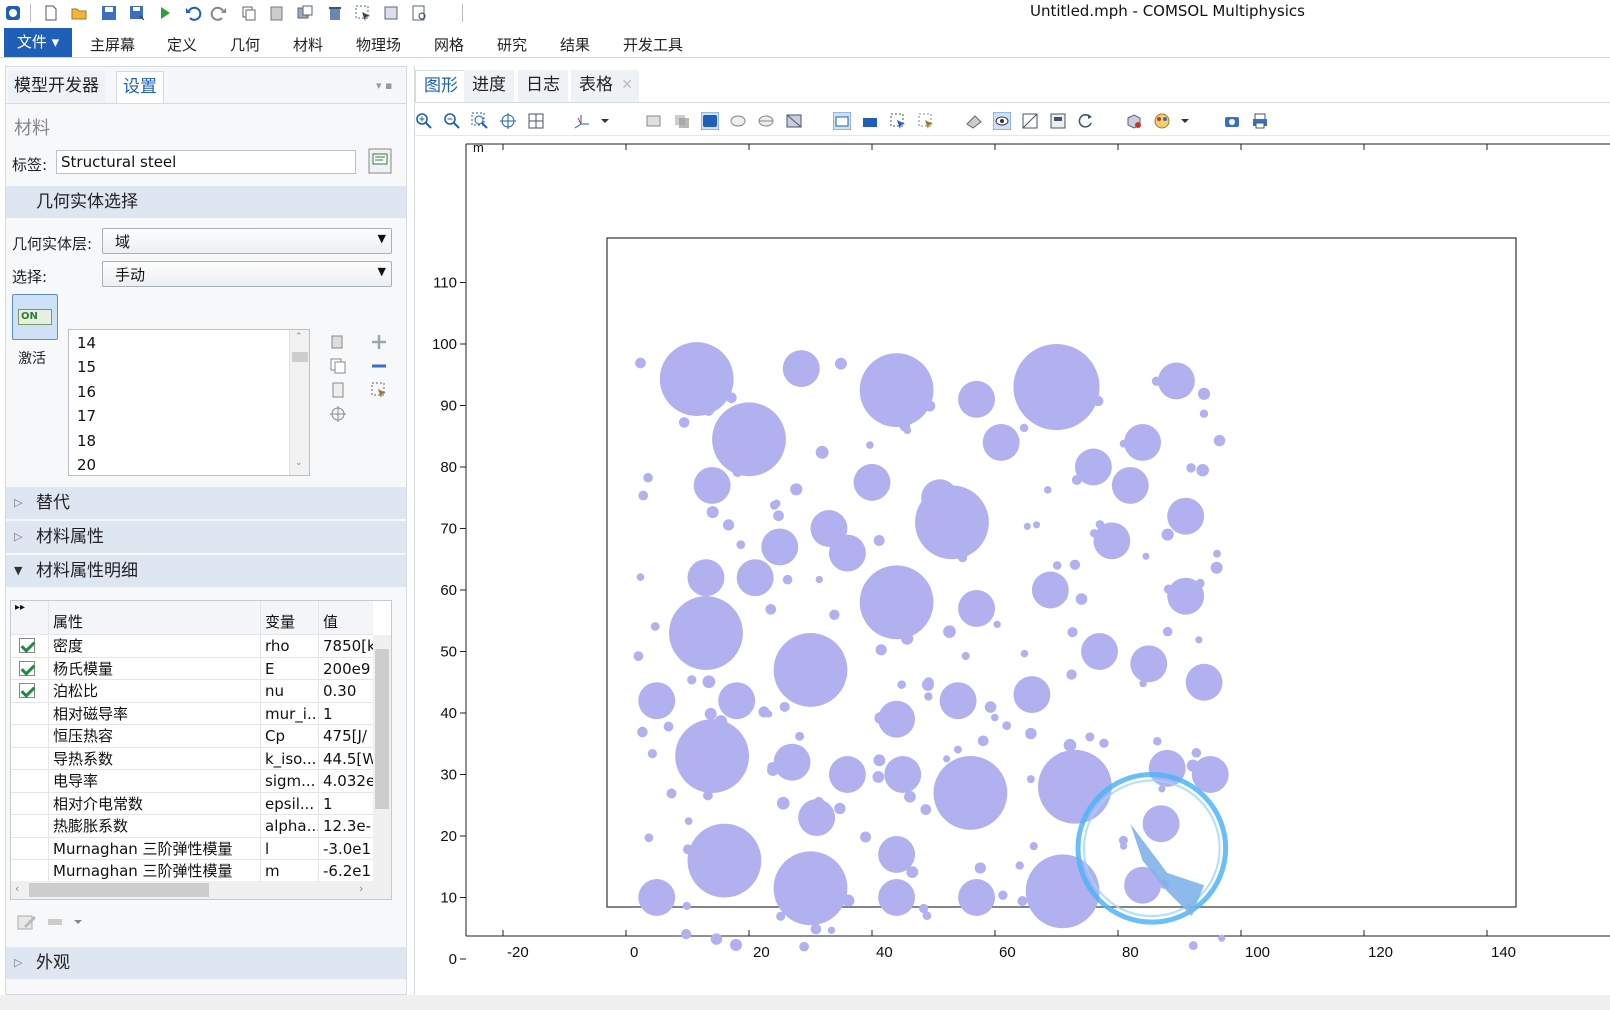  Describe the element at coordinates (27, 668) in the screenshot. I see `checkbox-checked-icon` at that location.